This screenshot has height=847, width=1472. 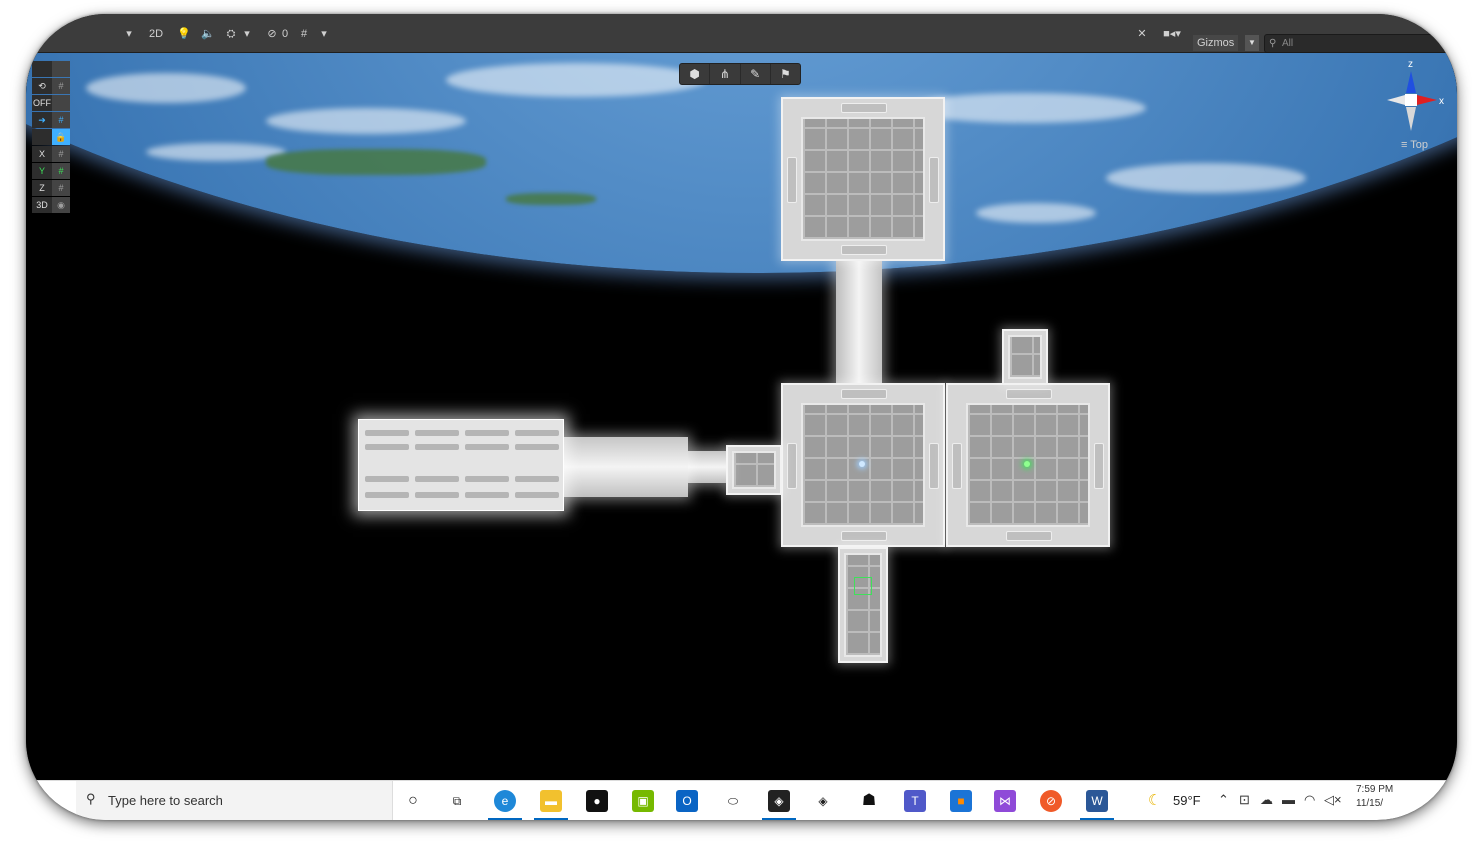 What do you see at coordinates (1097, 805) in the screenshot?
I see `word-icon: W` at bounding box center [1097, 805].